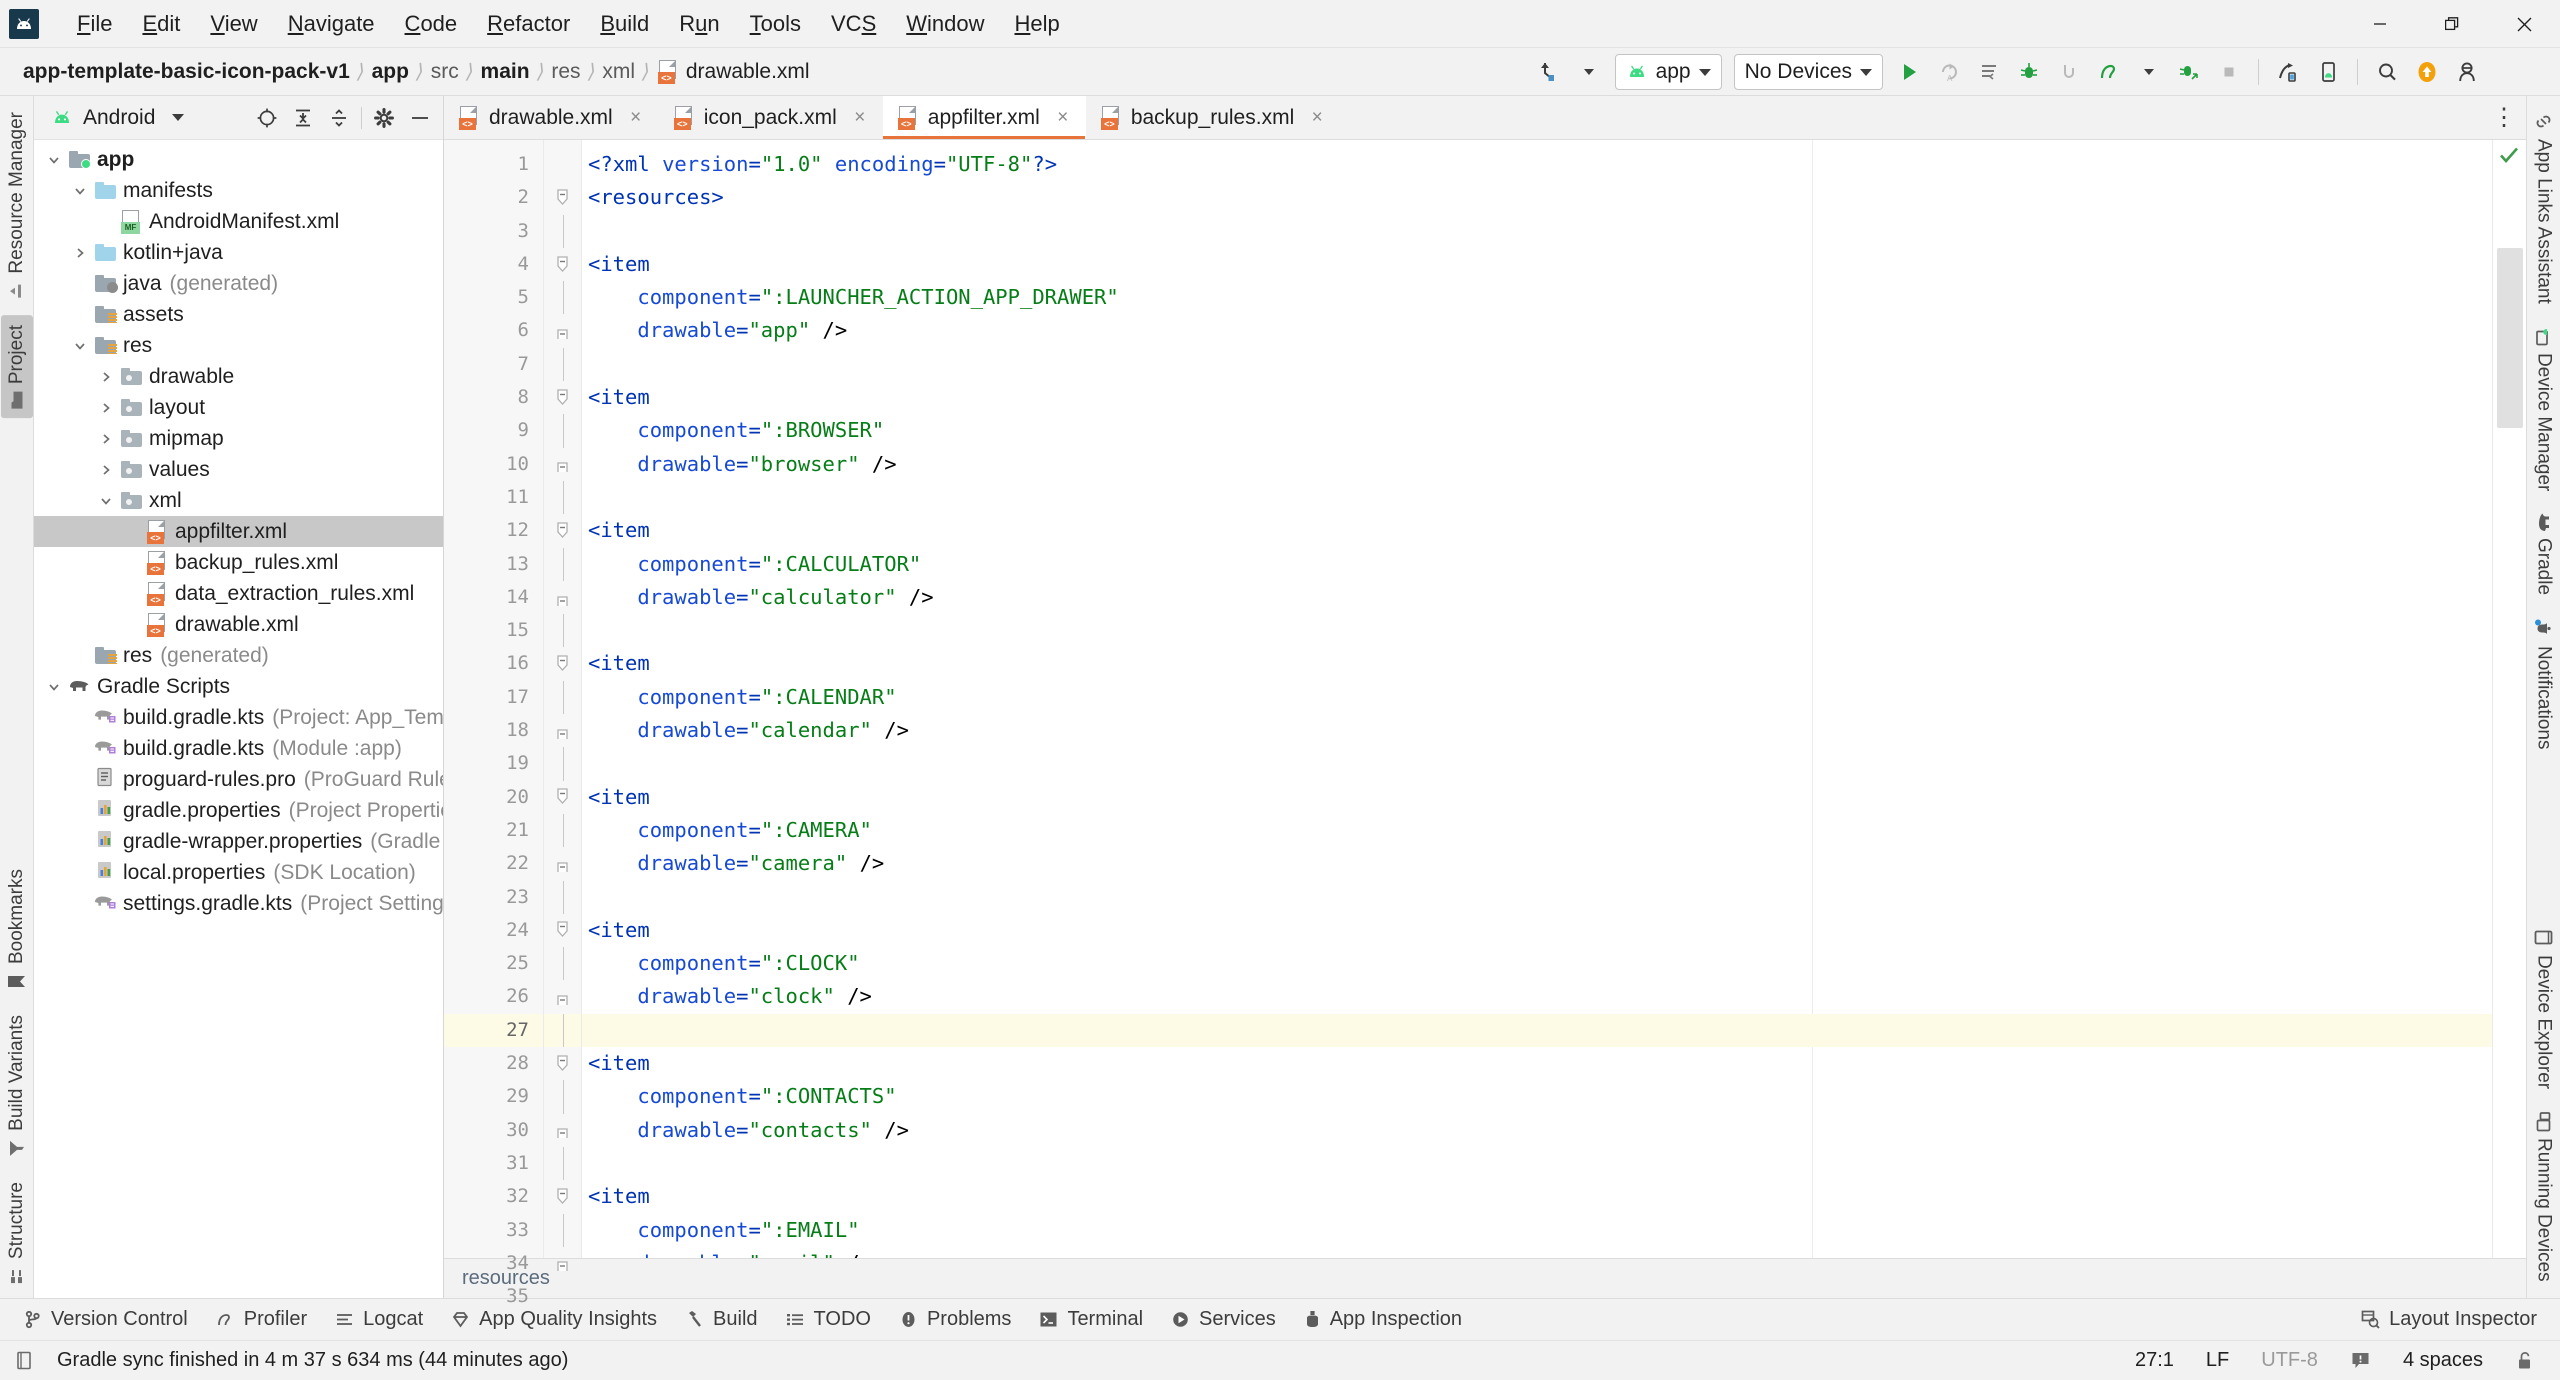  What do you see at coordinates (238, 500) in the screenshot?
I see `tree-node-xml: xml` at bounding box center [238, 500].